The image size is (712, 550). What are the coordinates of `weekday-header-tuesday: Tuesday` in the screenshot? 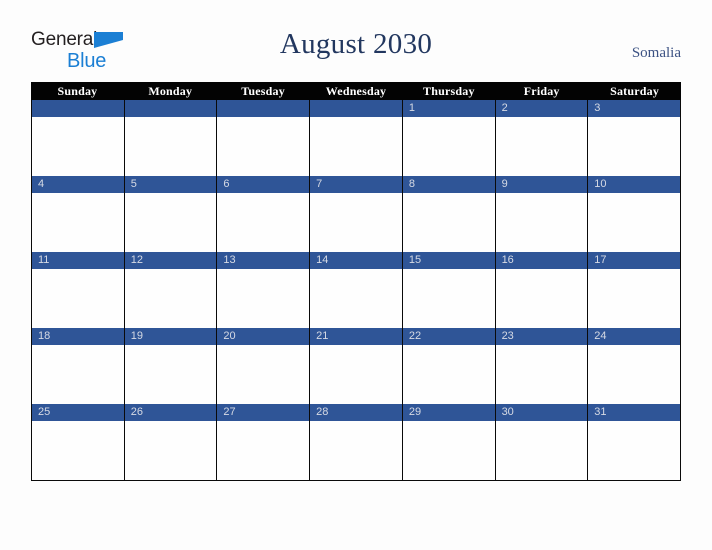 It's located at (263, 91).